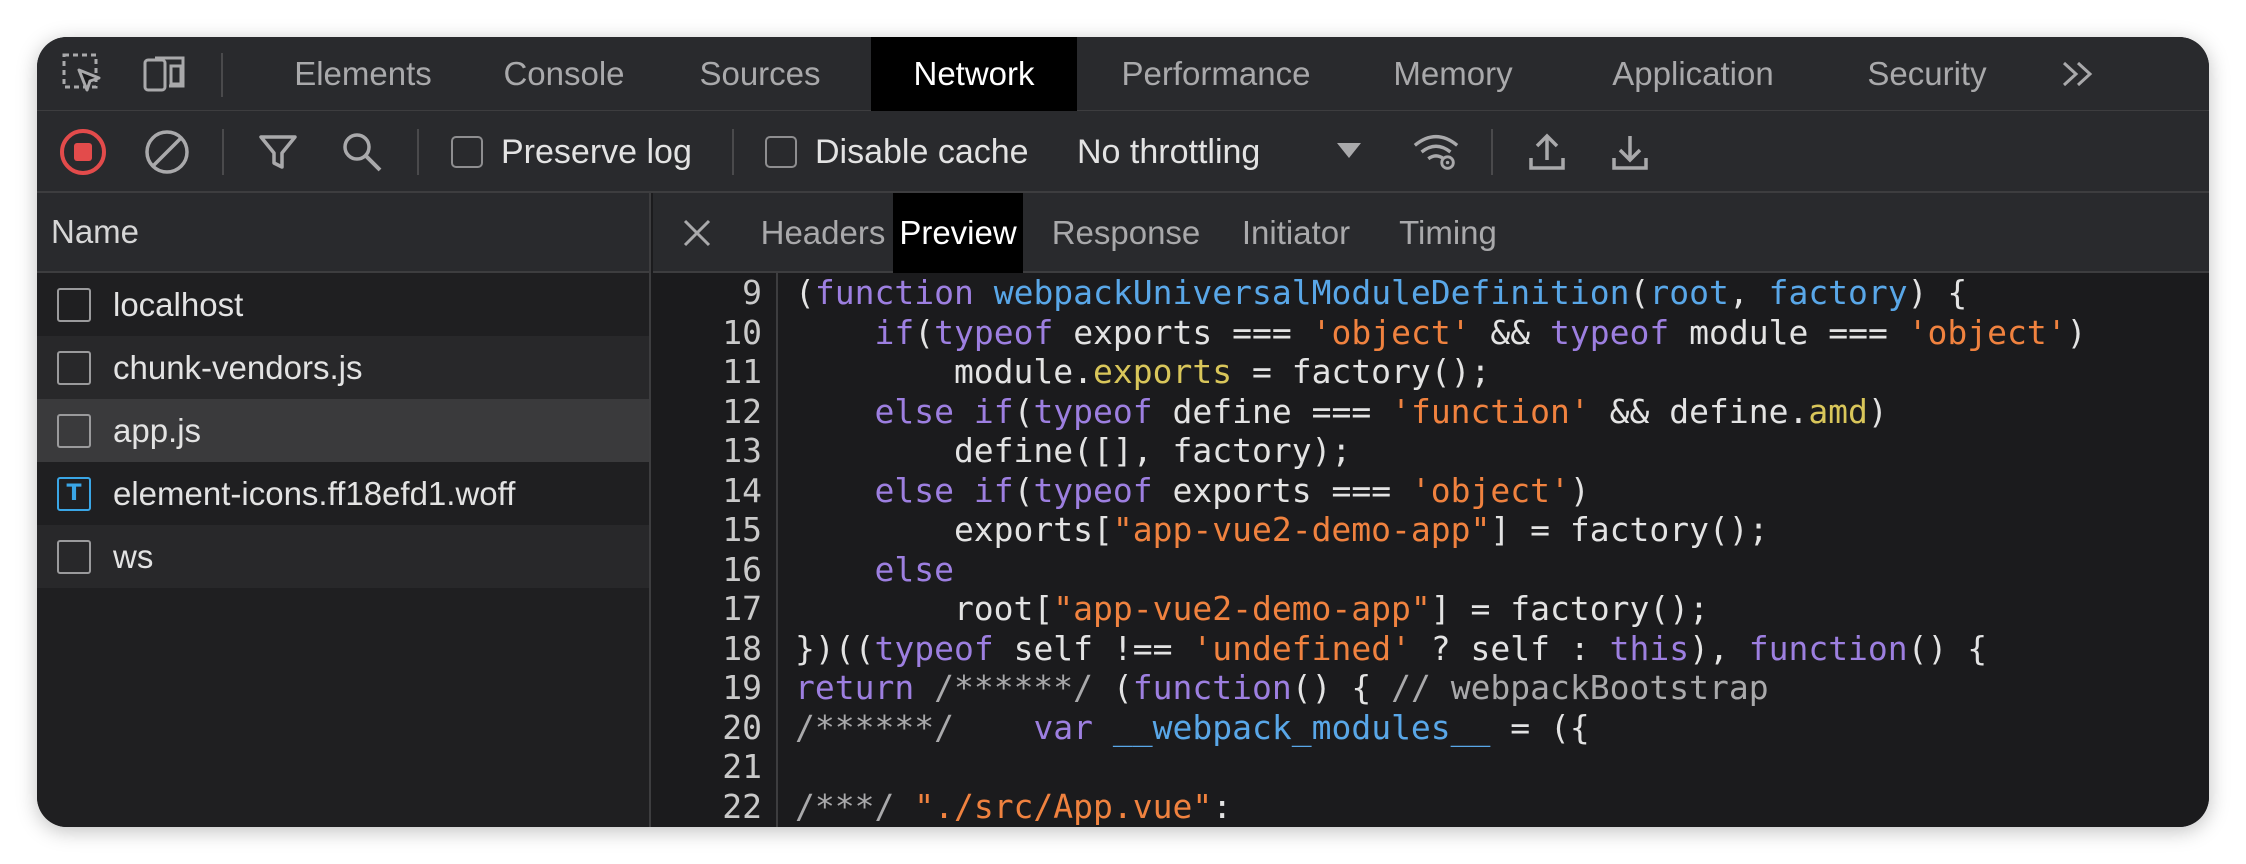 Image resolution: width=2246 pixels, height=864 pixels. What do you see at coordinates (1689, 292) in the screenshot?
I see `code-token: root` at bounding box center [1689, 292].